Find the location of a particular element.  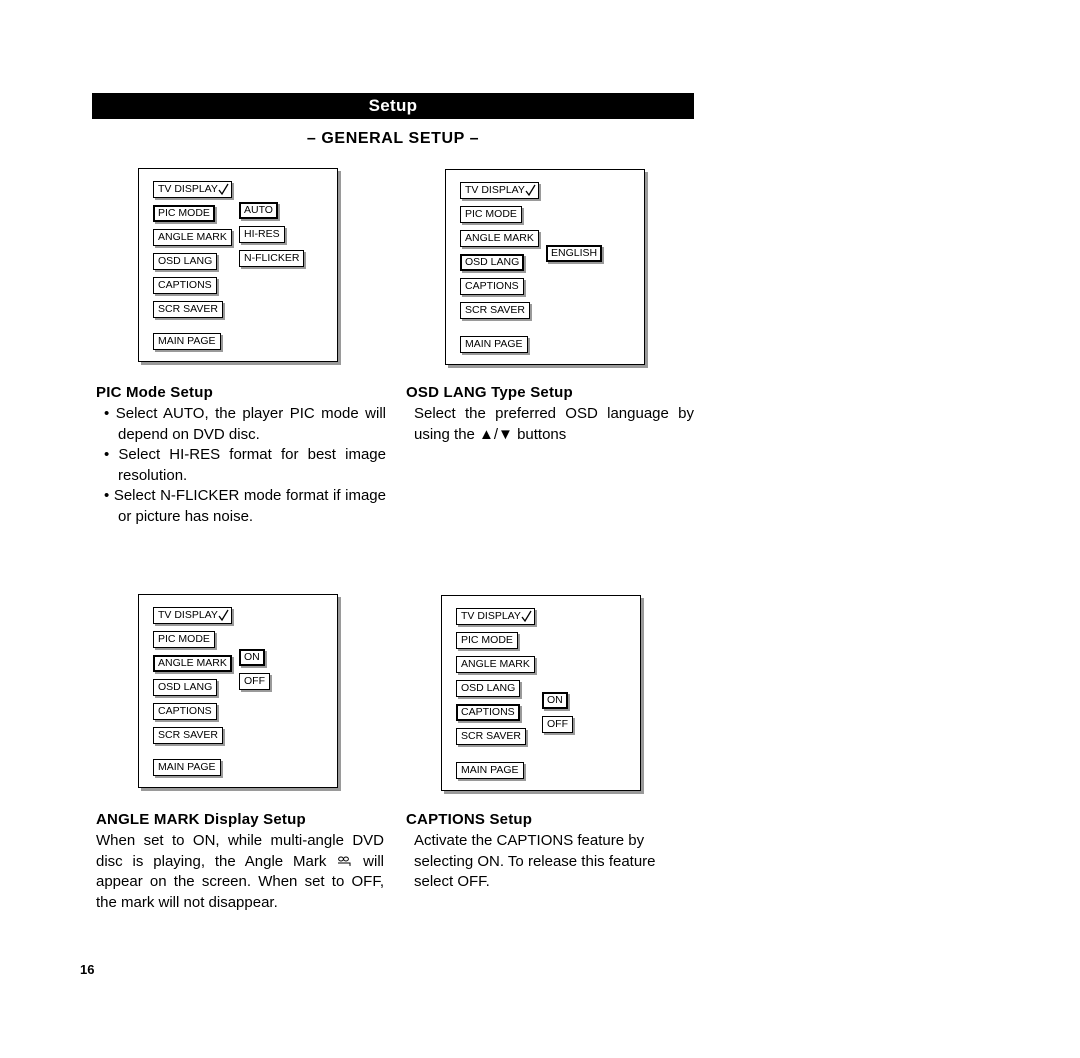

section-heading: – GENERAL SETUP – is located at coordinates (393, 138).